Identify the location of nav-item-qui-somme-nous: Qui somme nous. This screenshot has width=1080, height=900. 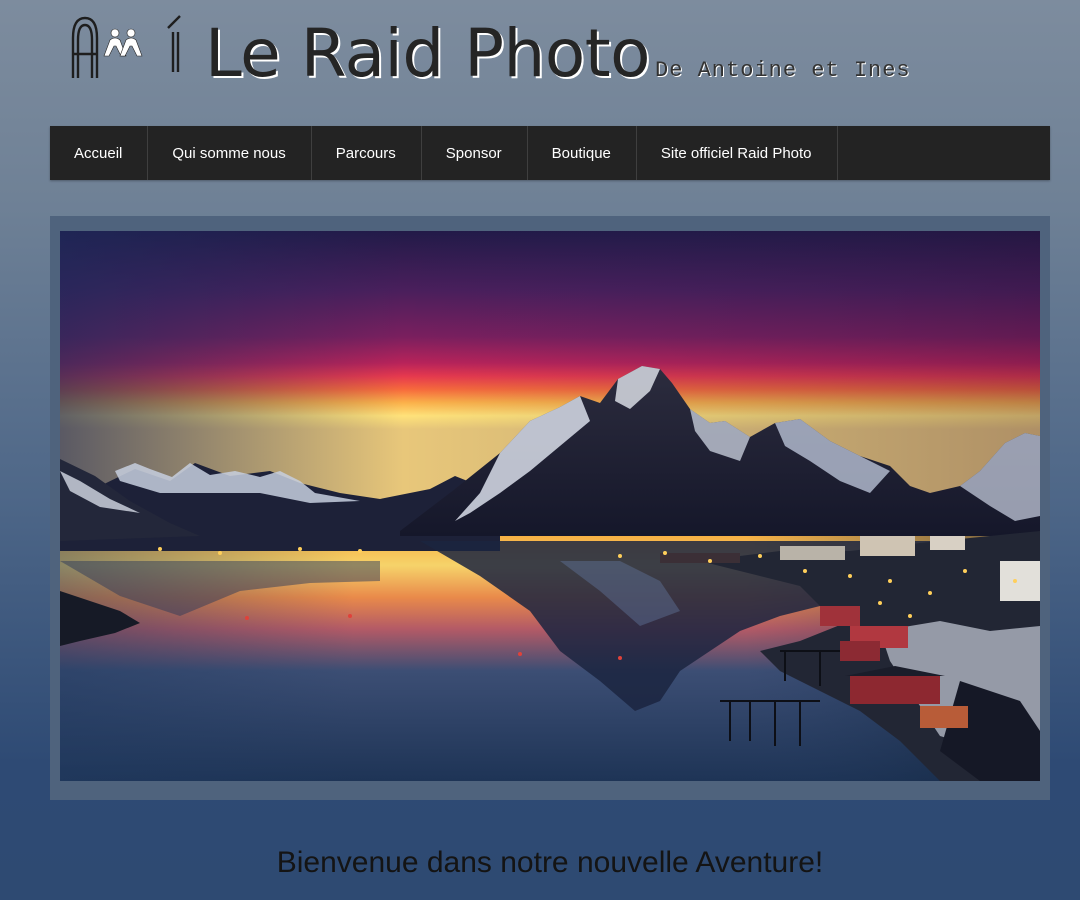
(230, 153).